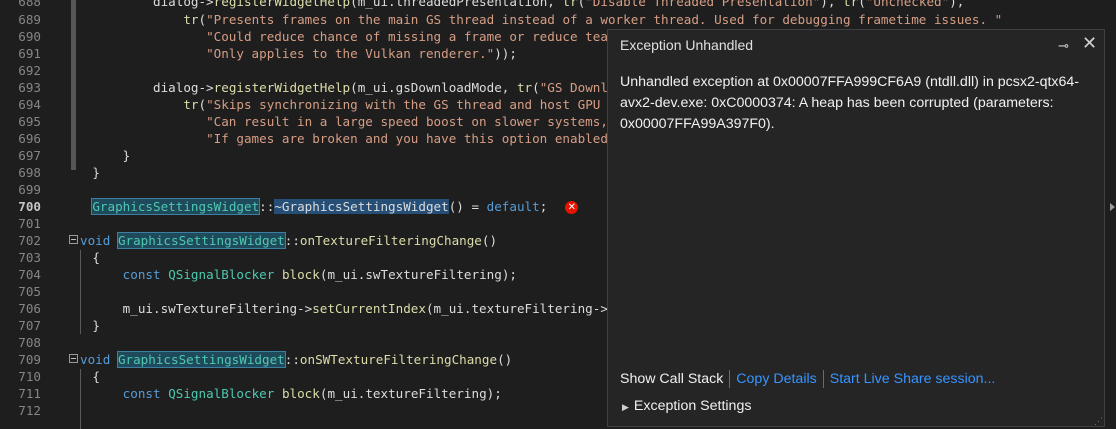 This screenshot has width=1116, height=429. Describe the element at coordinates (671, 379) in the screenshot. I see `show-call-stack-link: Show Call Stack` at that location.